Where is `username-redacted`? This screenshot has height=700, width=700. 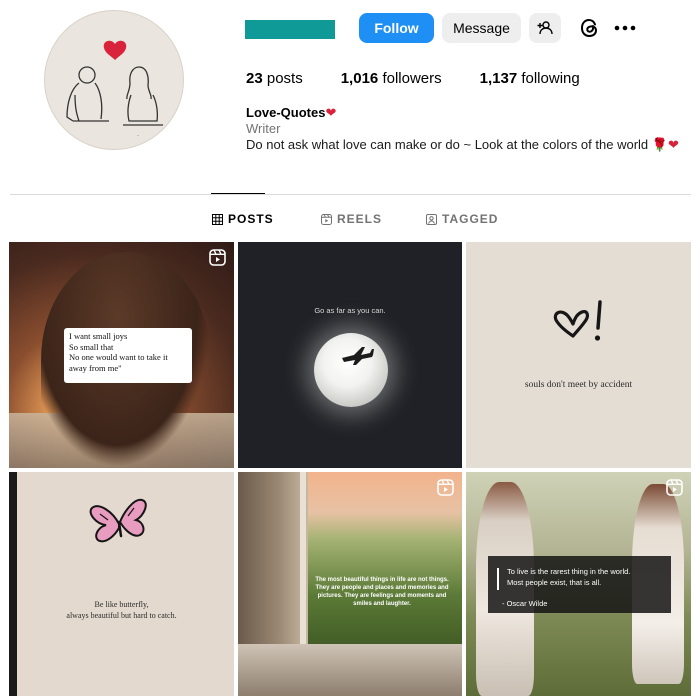 username-redacted is located at coordinates (290, 29).